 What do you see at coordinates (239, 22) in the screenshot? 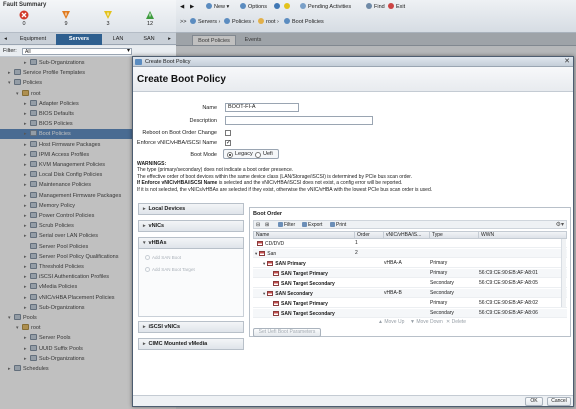
I see `breadcrumb-policies: Policies ›` at bounding box center [239, 22].